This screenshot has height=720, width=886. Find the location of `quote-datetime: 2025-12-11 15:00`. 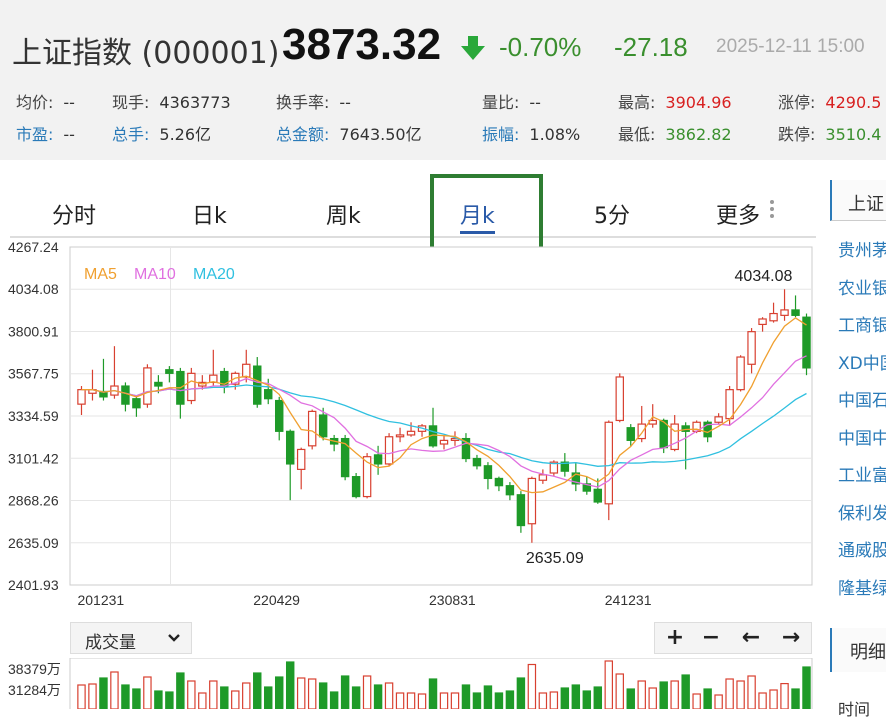

quote-datetime: 2025-12-11 15:00 is located at coordinates (790, 46).